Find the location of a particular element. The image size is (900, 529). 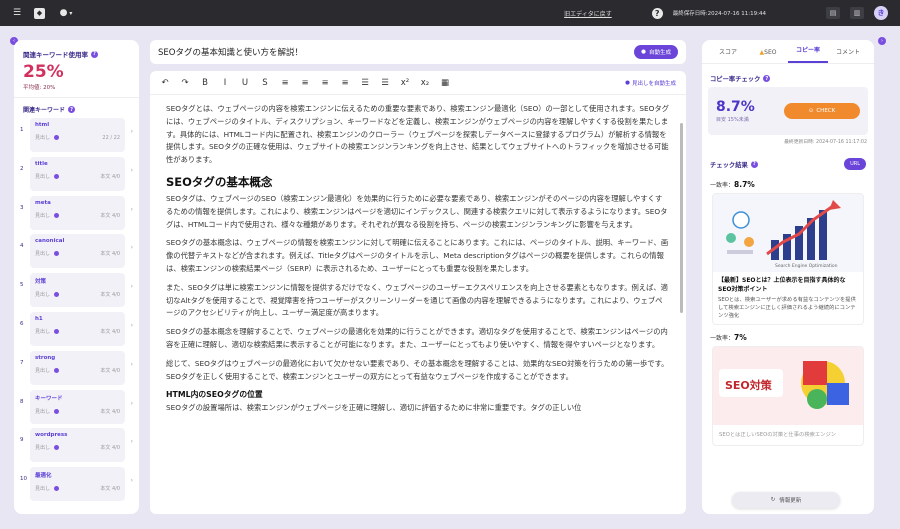

keyword-row: 8 キーワード 見出し 本文 4/0 › is located at coordinates (76, 409).